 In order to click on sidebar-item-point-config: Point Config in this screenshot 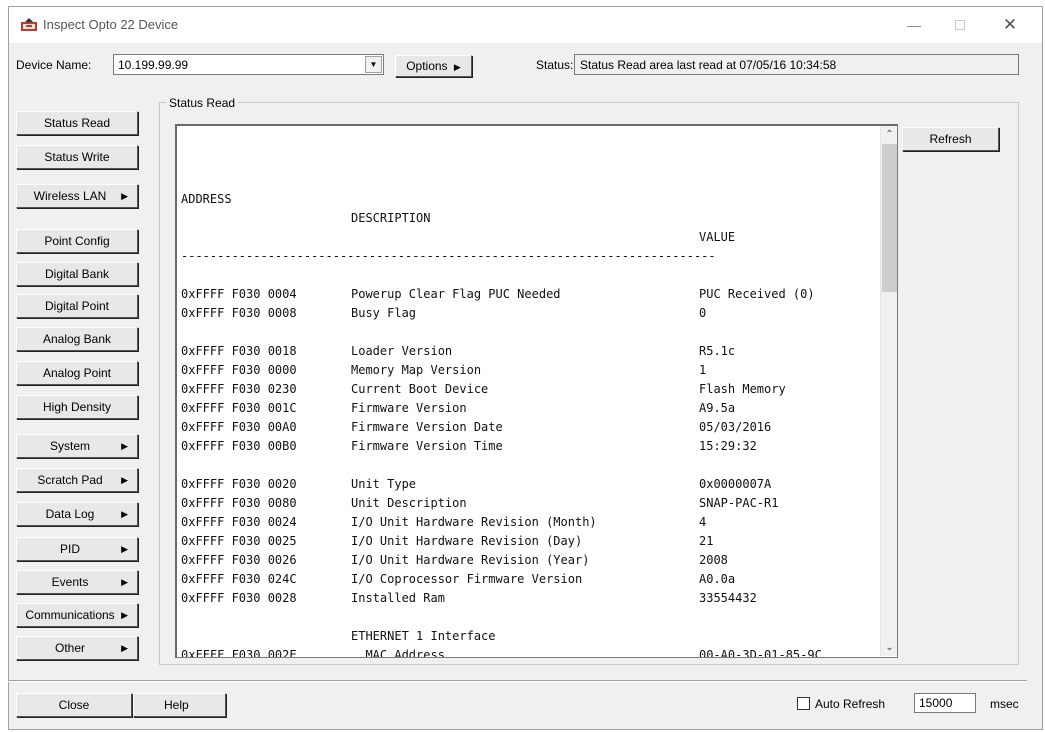, I will do `click(77, 241)`.